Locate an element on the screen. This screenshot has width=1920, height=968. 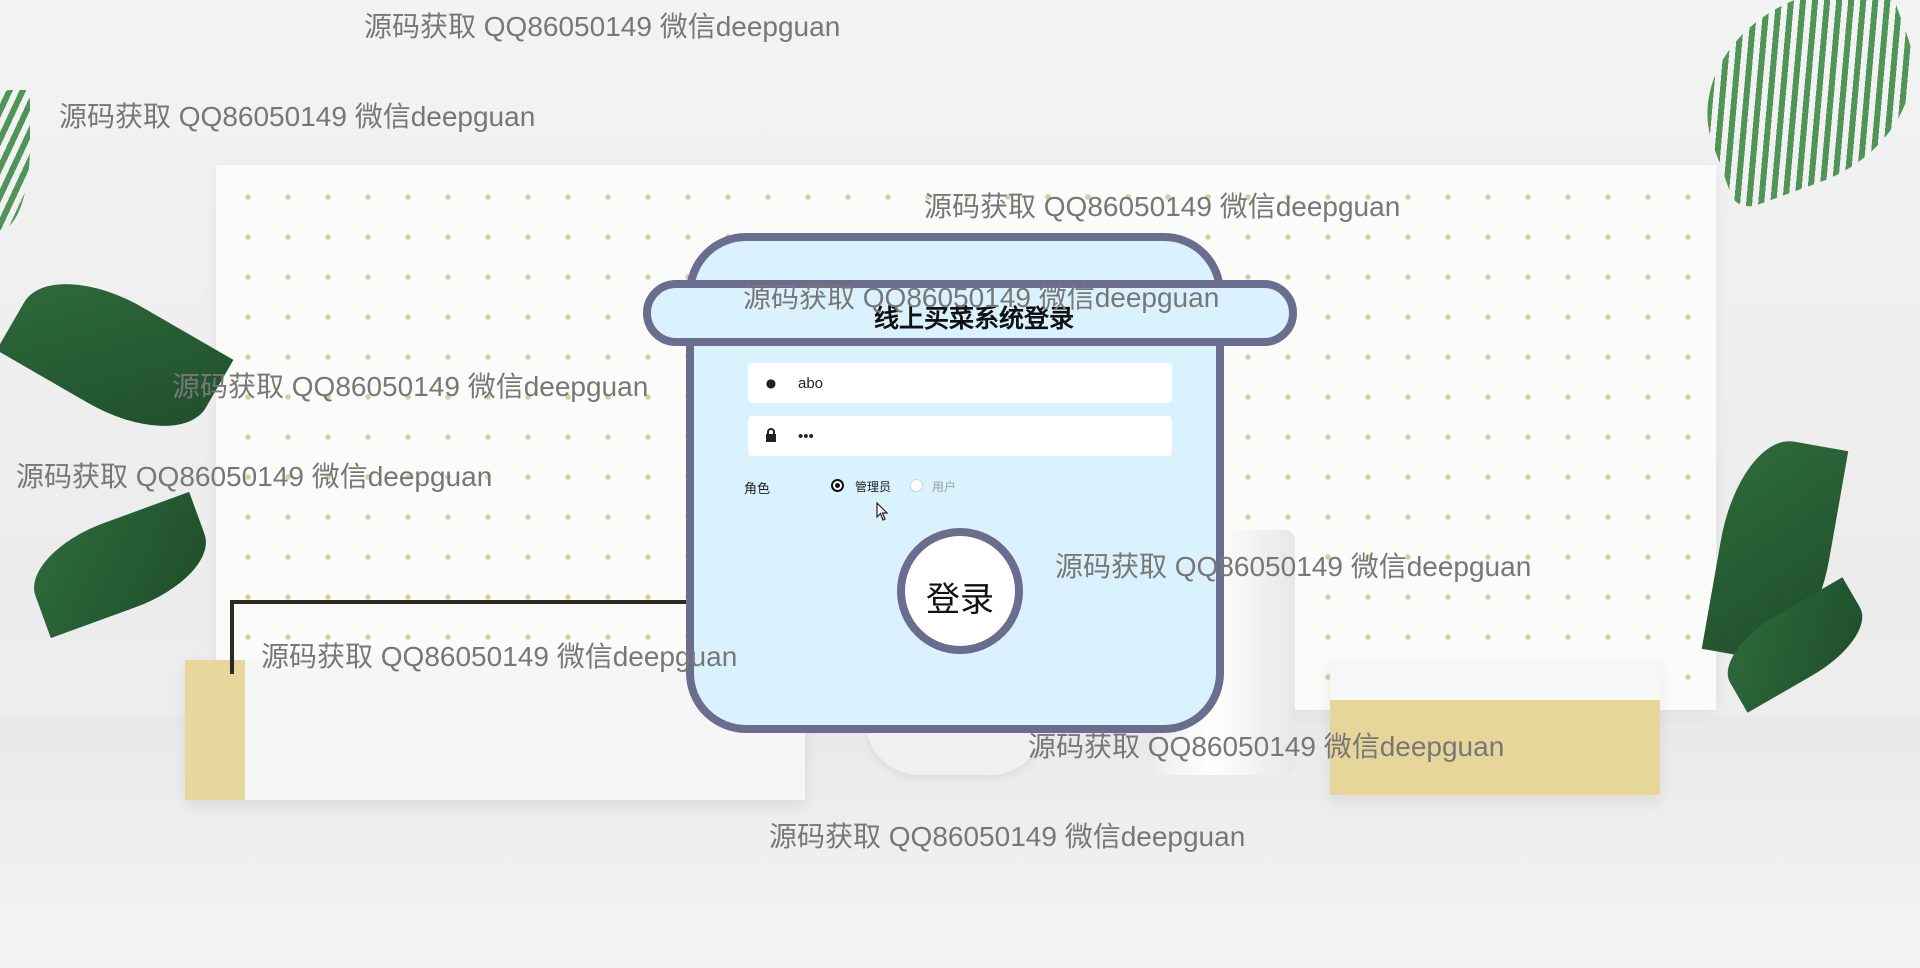
role-label: 角色 is located at coordinates (757, 489).